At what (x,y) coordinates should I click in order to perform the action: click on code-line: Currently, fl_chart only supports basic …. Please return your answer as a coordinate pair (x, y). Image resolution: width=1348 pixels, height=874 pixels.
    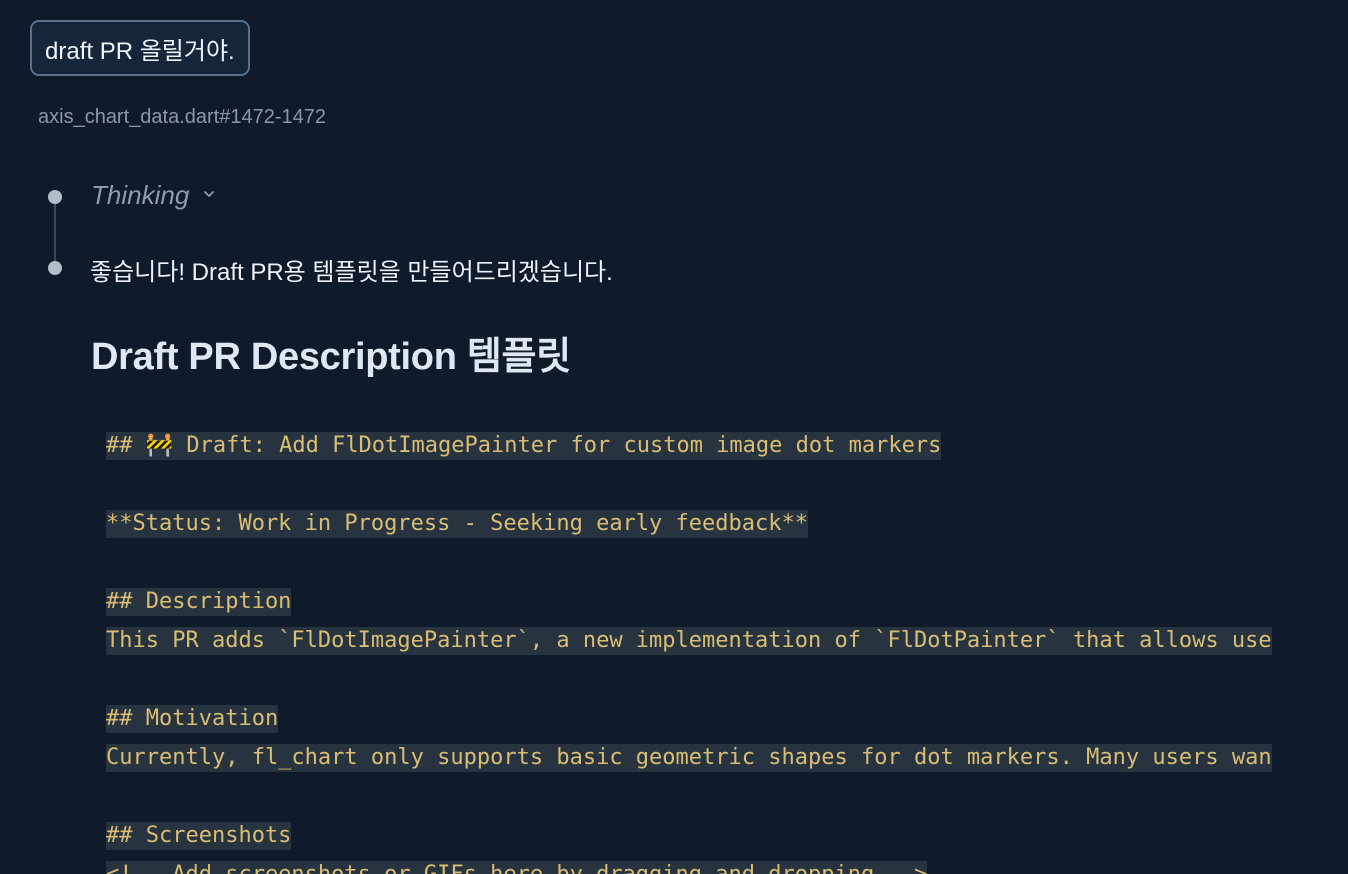
    Looking at the image, I should click on (689, 758).